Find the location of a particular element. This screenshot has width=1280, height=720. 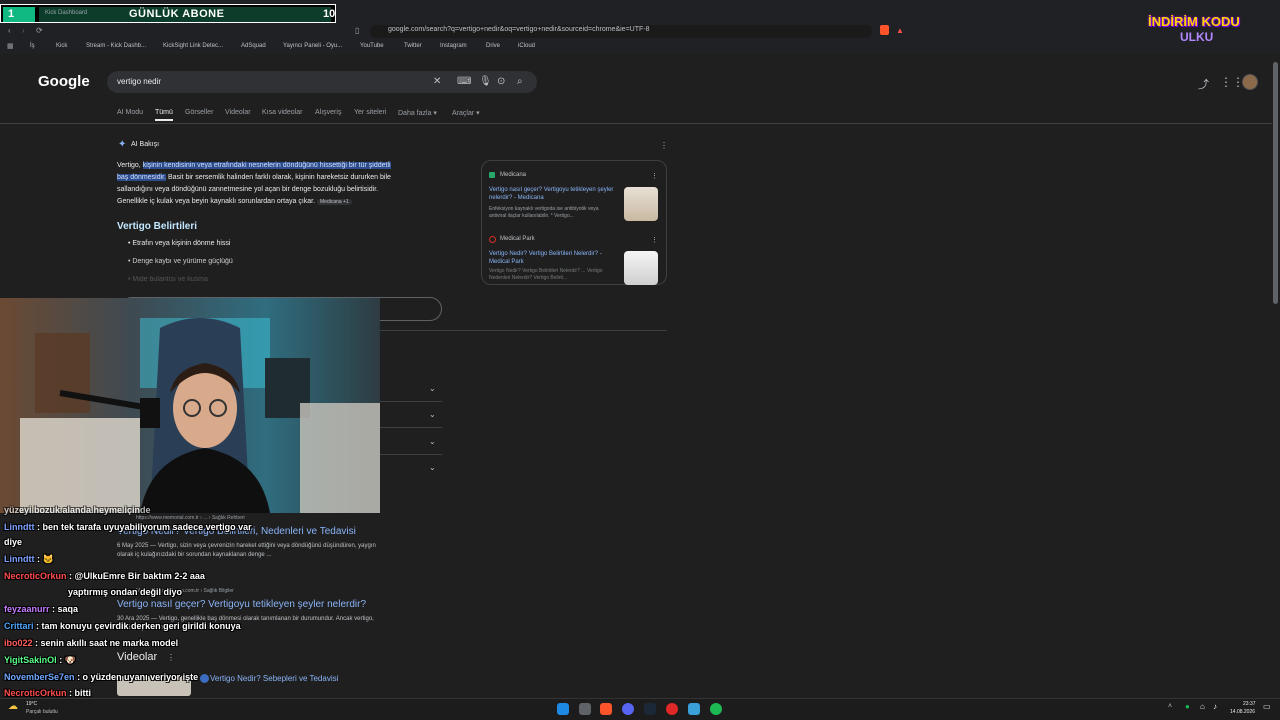

volume-icon: ♪ is located at coordinates (1215, 706).